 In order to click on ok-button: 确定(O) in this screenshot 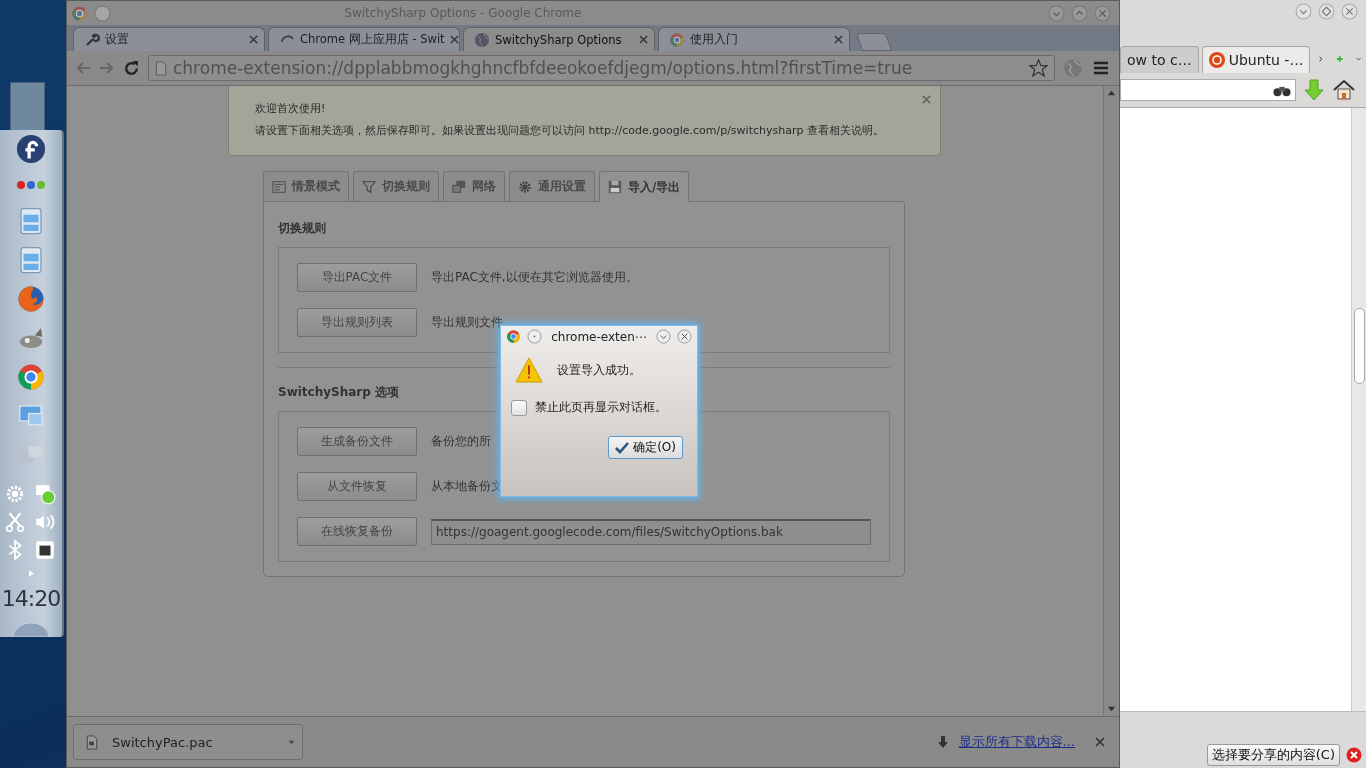, I will do `click(645, 447)`.